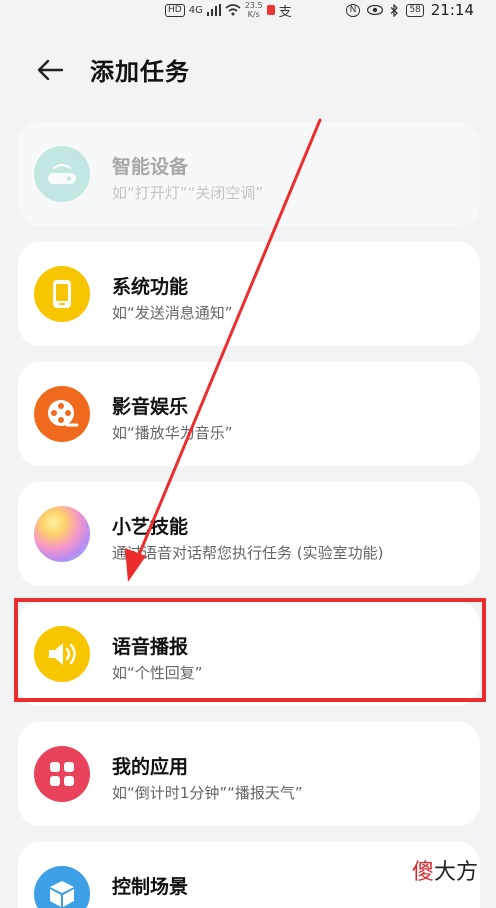 Image resolution: width=496 pixels, height=908 pixels. Describe the element at coordinates (249, 534) in the screenshot. I see `task-card-xiaoyi-skill: 小艺技能 通过语音对话帮您执行任务 (实验室功能)` at that location.